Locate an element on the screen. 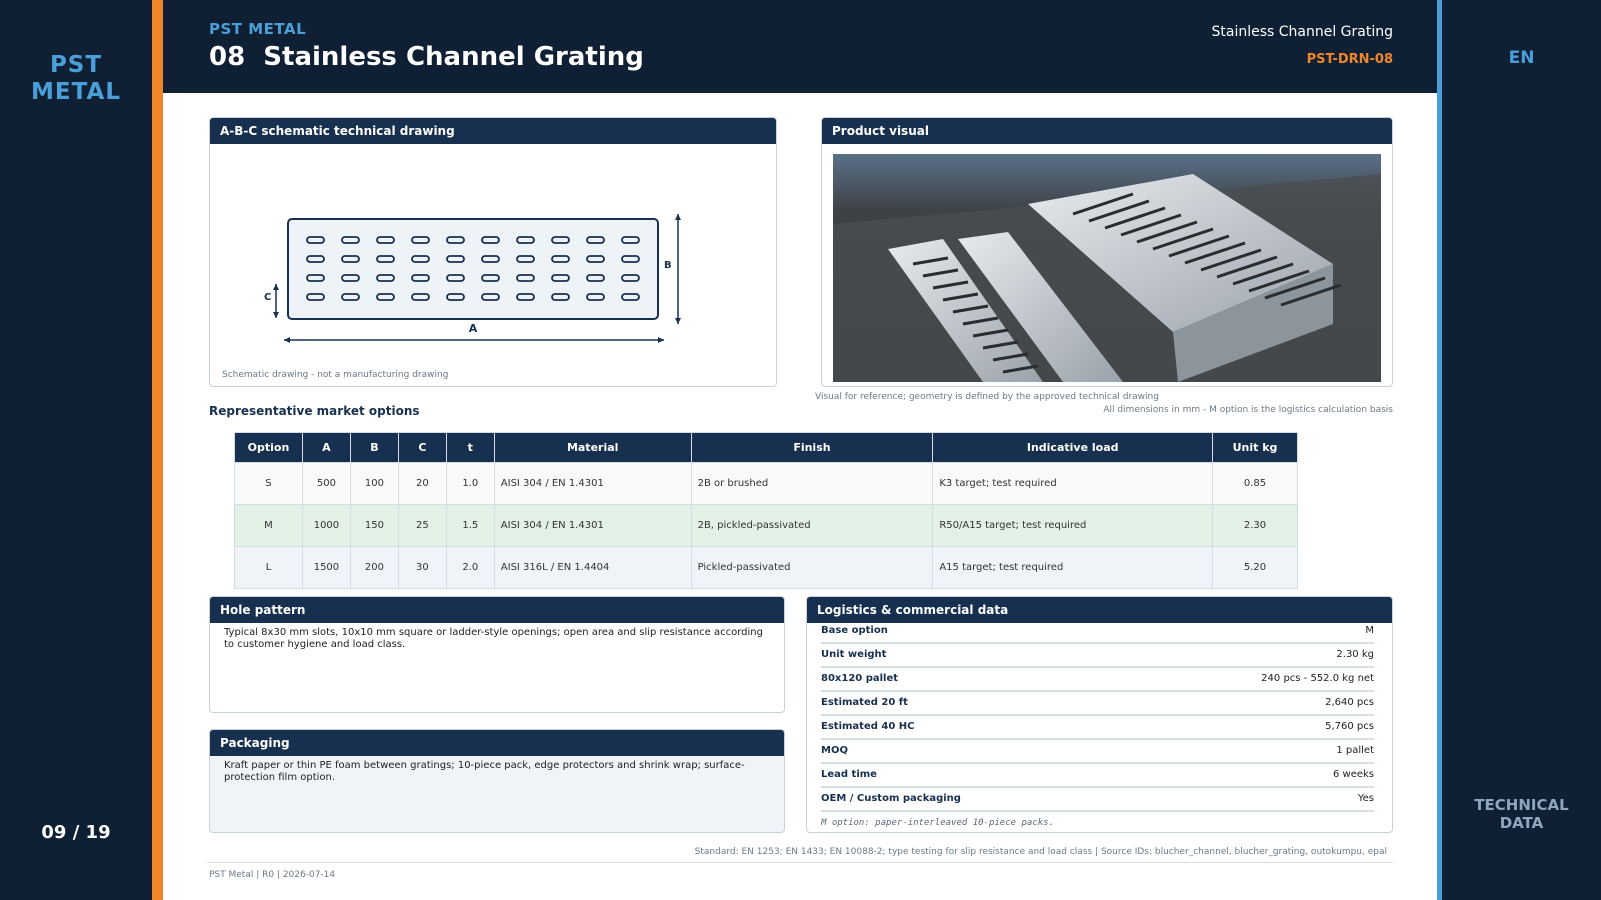  options-table-title: Representative market options is located at coordinates (314, 411).